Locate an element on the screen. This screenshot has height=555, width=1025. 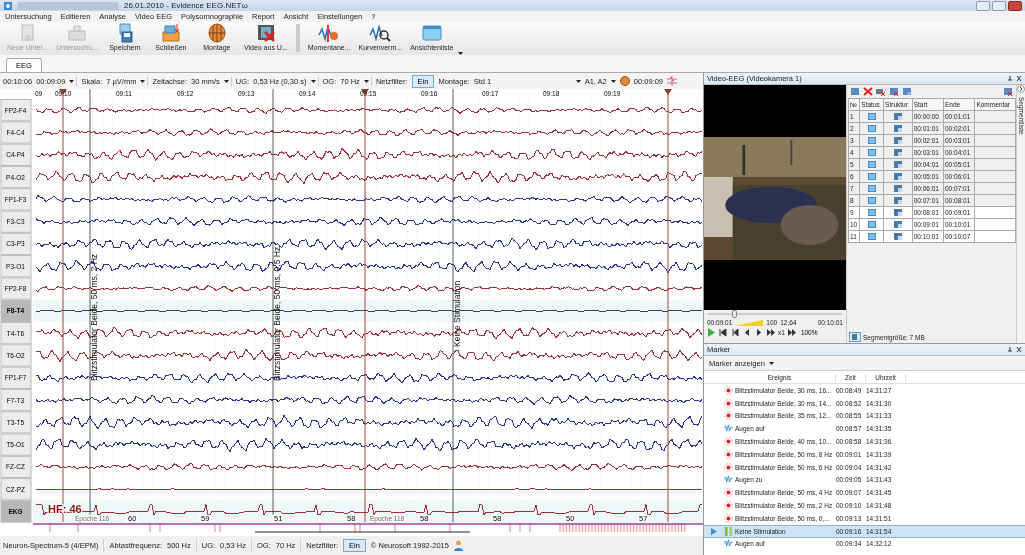
step-back-button is located at coordinates (747, 332).